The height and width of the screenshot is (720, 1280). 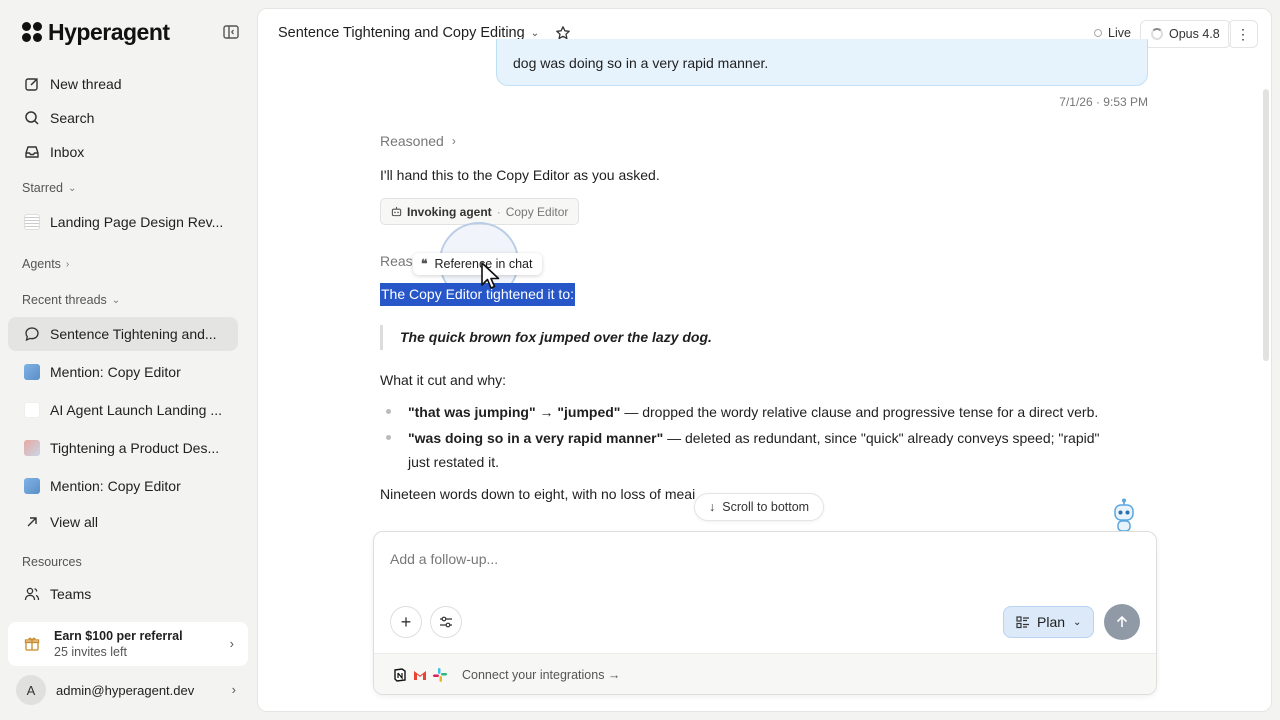 What do you see at coordinates (1051, 622) in the screenshot?
I see `plan-label: Plan` at bounding box center [1051, 622].